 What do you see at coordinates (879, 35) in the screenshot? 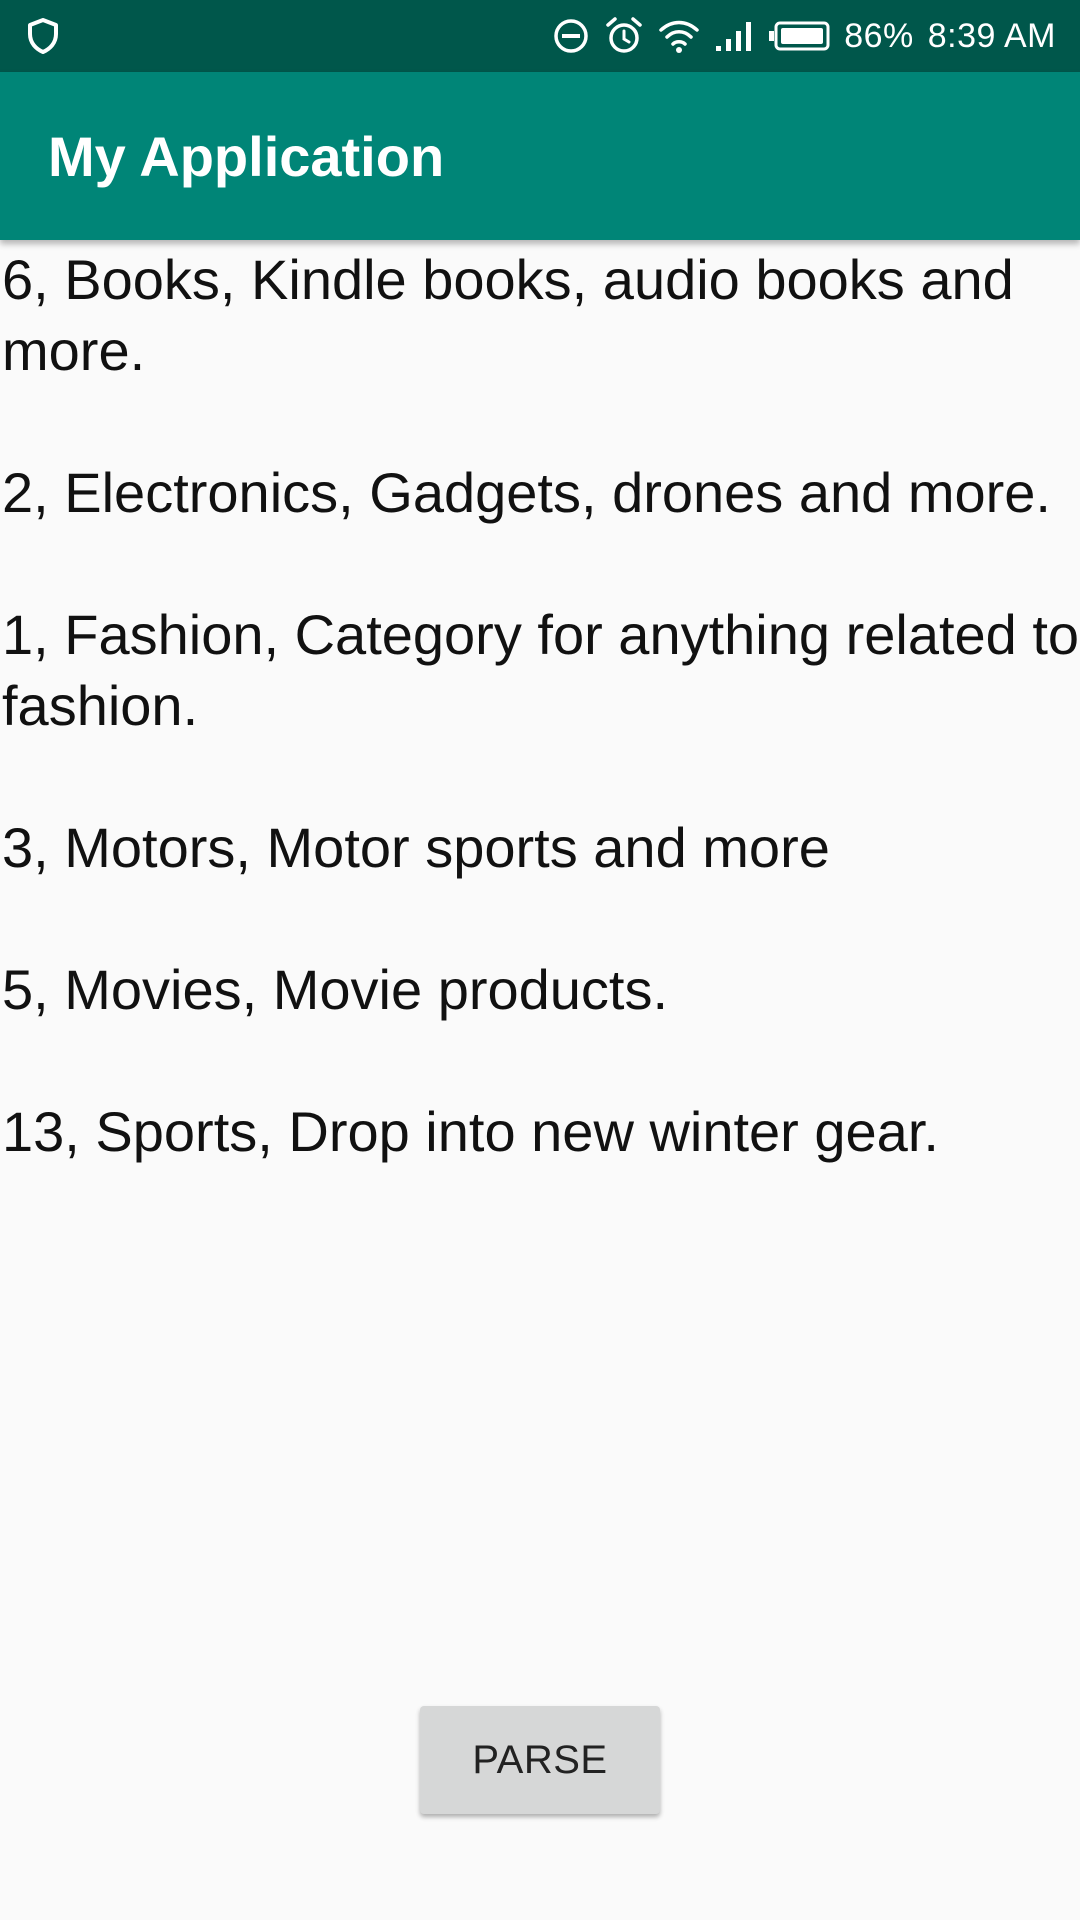
I see `battery-percent: 86%` at bounding box center [879, 35].